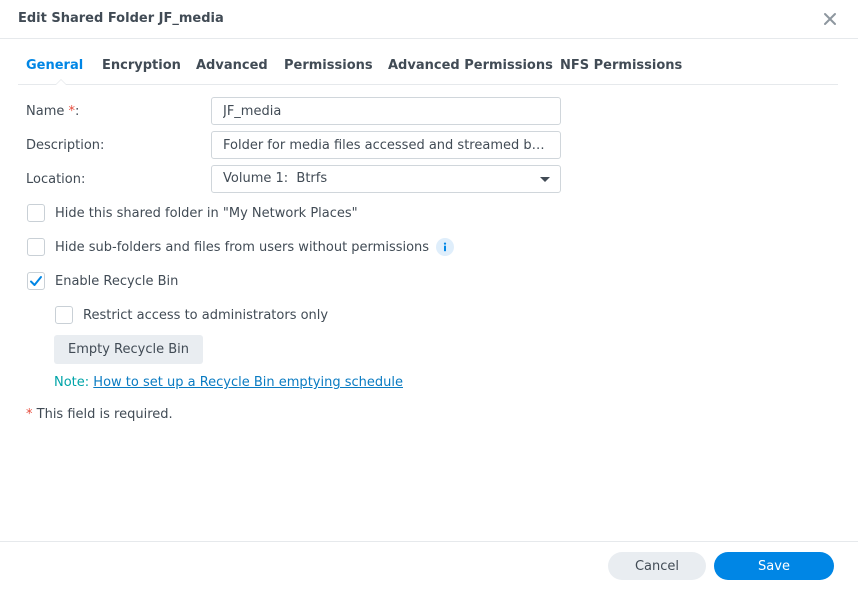 Image resolution: width=858 pixels, height=589 pixels. I want to click on tab-encryption: Encryption, so click(141, 65).